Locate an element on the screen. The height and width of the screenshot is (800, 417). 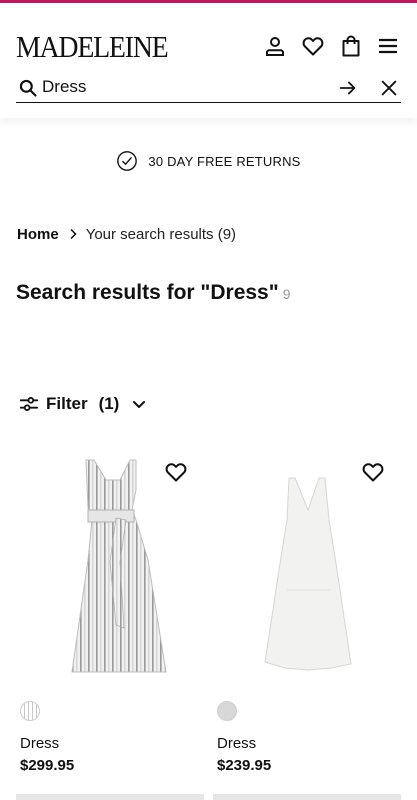
free-returns-text: 30 DAY FREE RETURNS is located at coordinates (224, 161).